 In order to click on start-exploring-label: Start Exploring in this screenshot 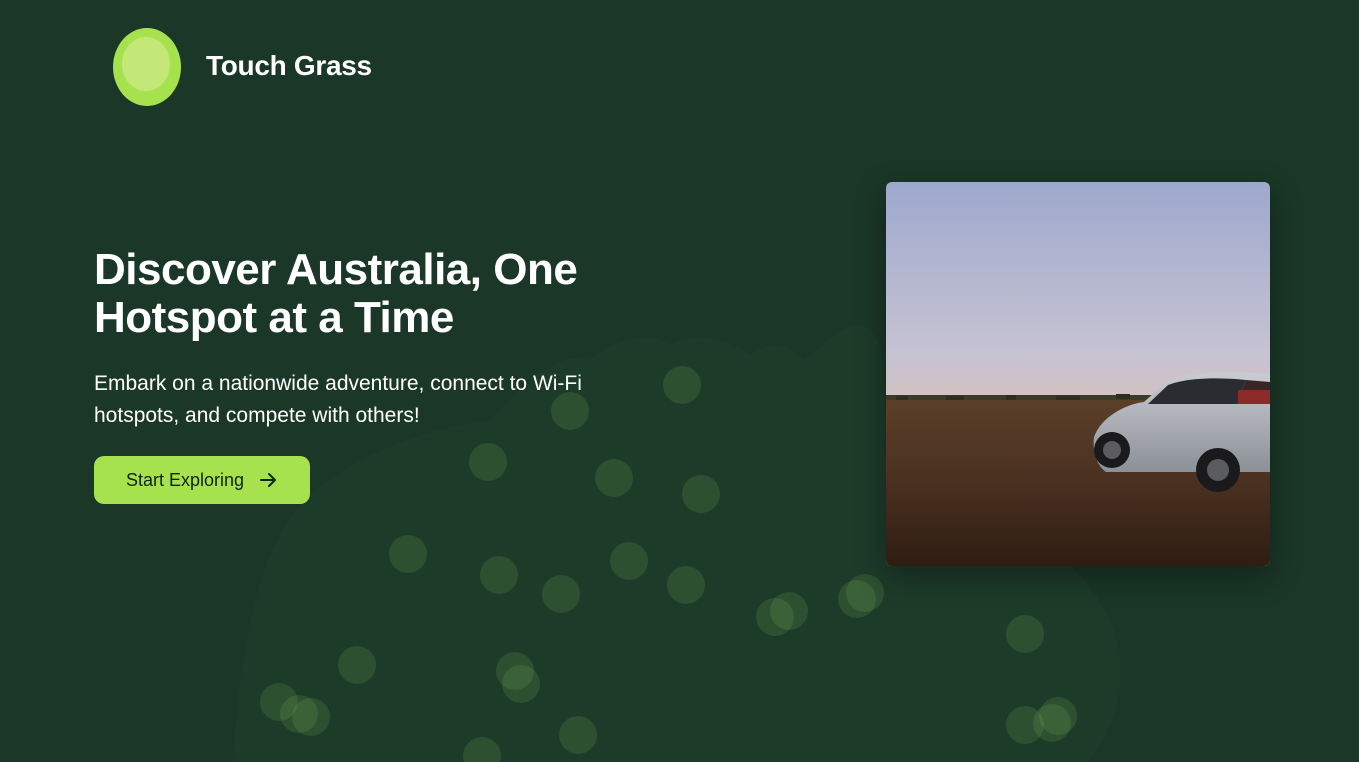, I will do `click(185, 479)`.